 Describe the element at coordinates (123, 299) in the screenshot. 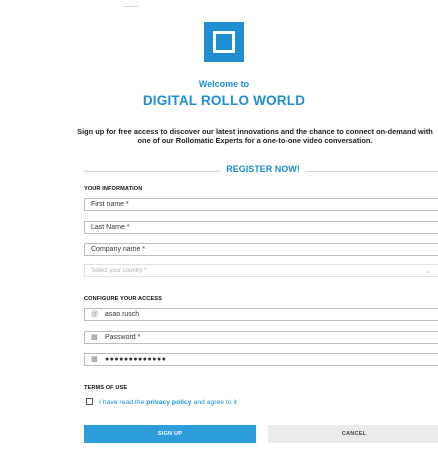

I see `section-title-access: CONFIGURE YOUR ACCESS` at that location.